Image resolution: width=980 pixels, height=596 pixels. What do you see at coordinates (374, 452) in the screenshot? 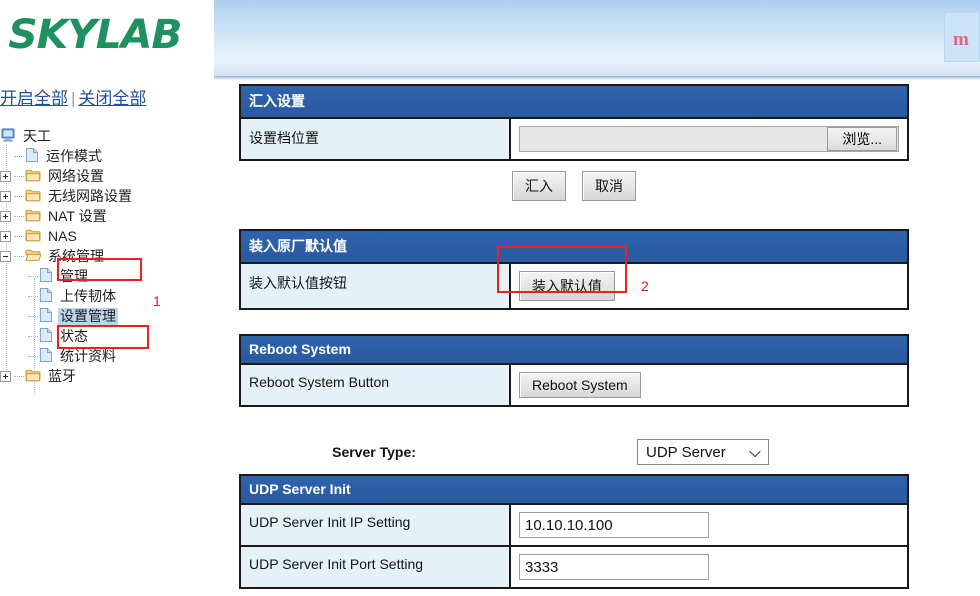
I see `server-type-label: Server Type:` at bounding box center [374, 452].